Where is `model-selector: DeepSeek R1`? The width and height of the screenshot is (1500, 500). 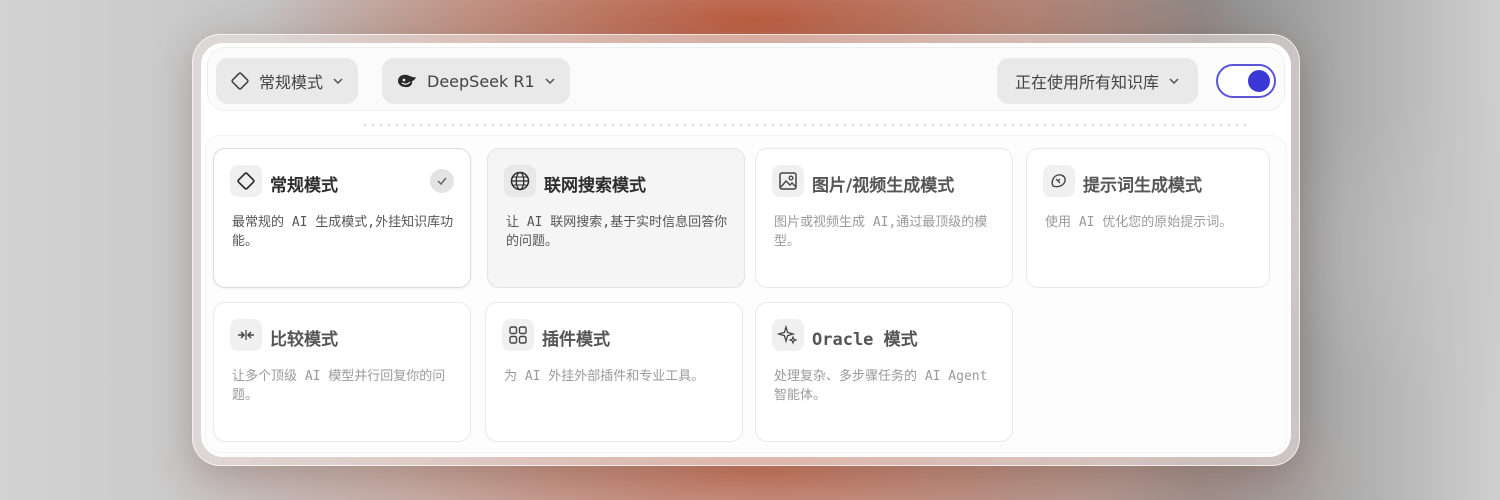 model-selector: DeepSeek R1 is located at coordinates (476, 81).